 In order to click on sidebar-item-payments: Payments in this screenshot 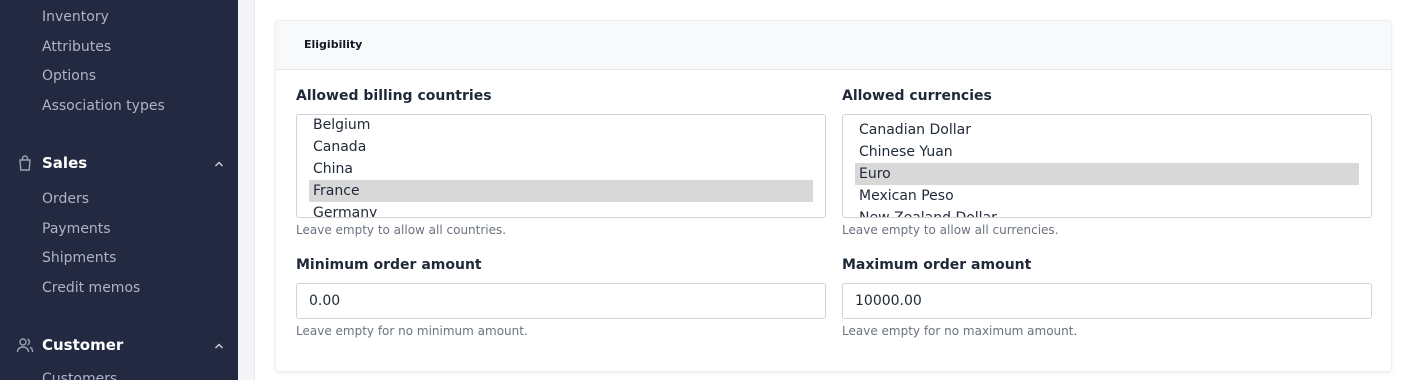, I will do `click(76, 229)`.